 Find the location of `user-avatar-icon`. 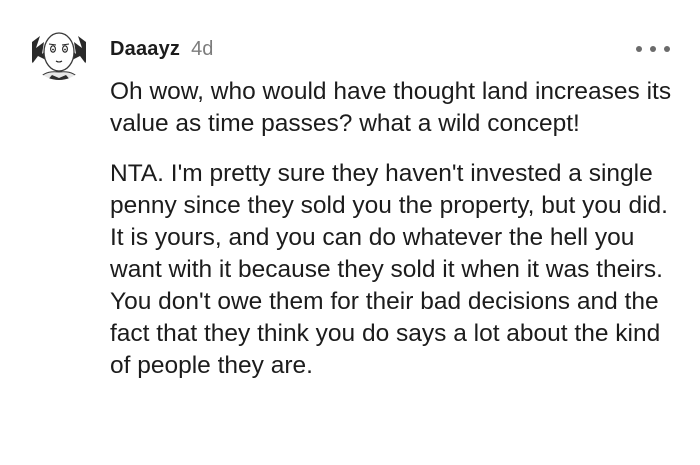

user-avatar-icon is located at coordinates (59, 51).